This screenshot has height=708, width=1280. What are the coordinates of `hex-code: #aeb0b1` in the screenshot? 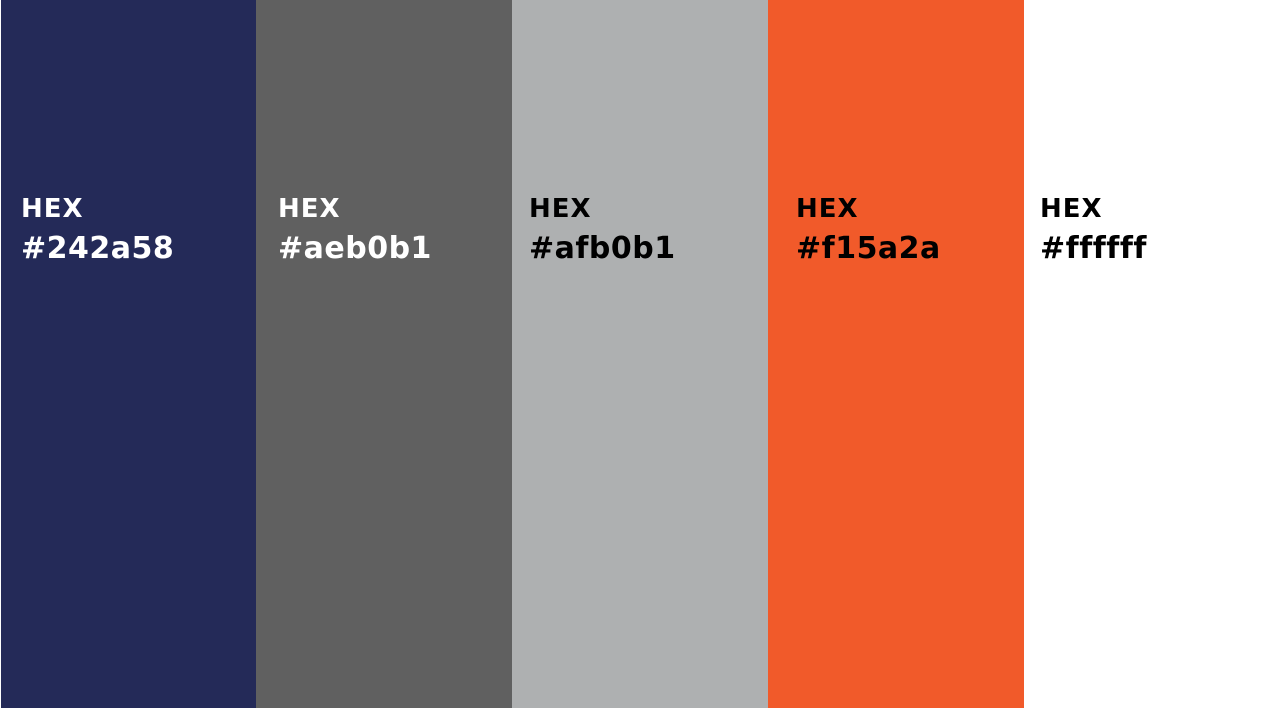 It's located at (355, 248).